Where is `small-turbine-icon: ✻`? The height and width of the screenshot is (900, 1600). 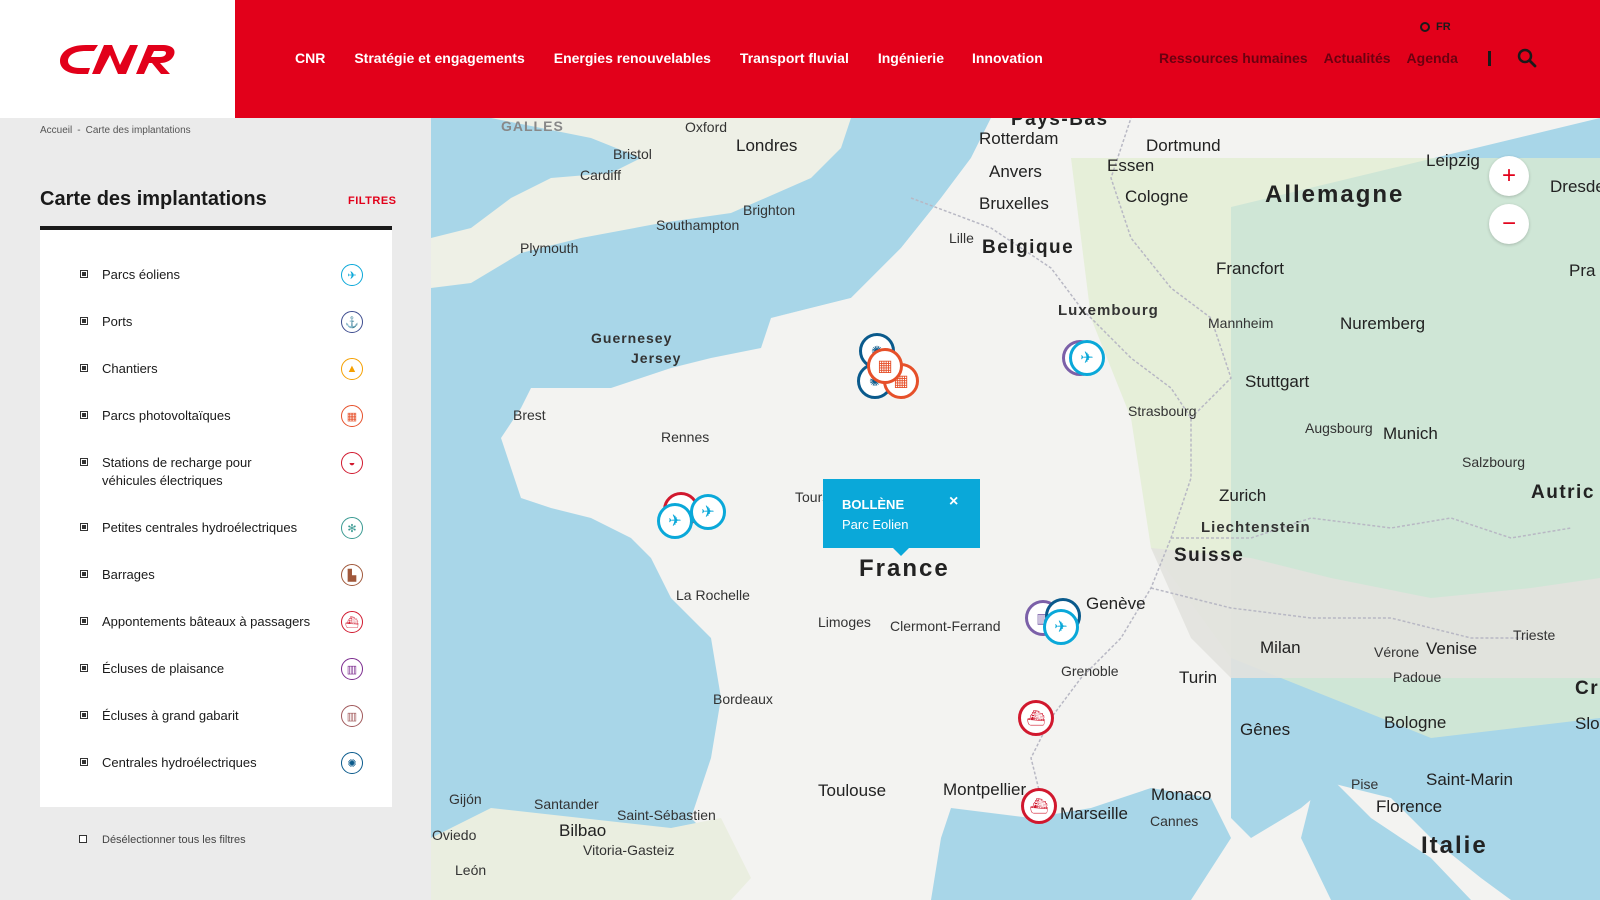 small-turbine-icon: ✻ is located at coordinates (352, 528).